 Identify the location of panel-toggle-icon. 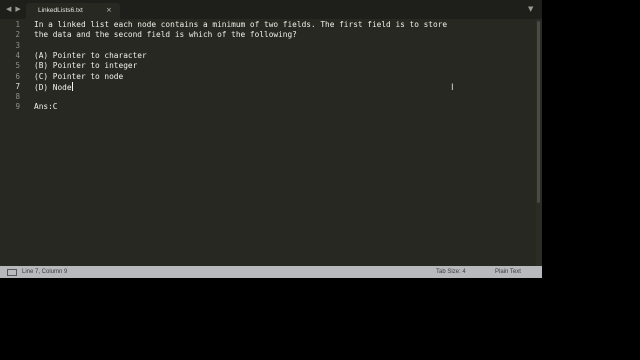
(12, 272).